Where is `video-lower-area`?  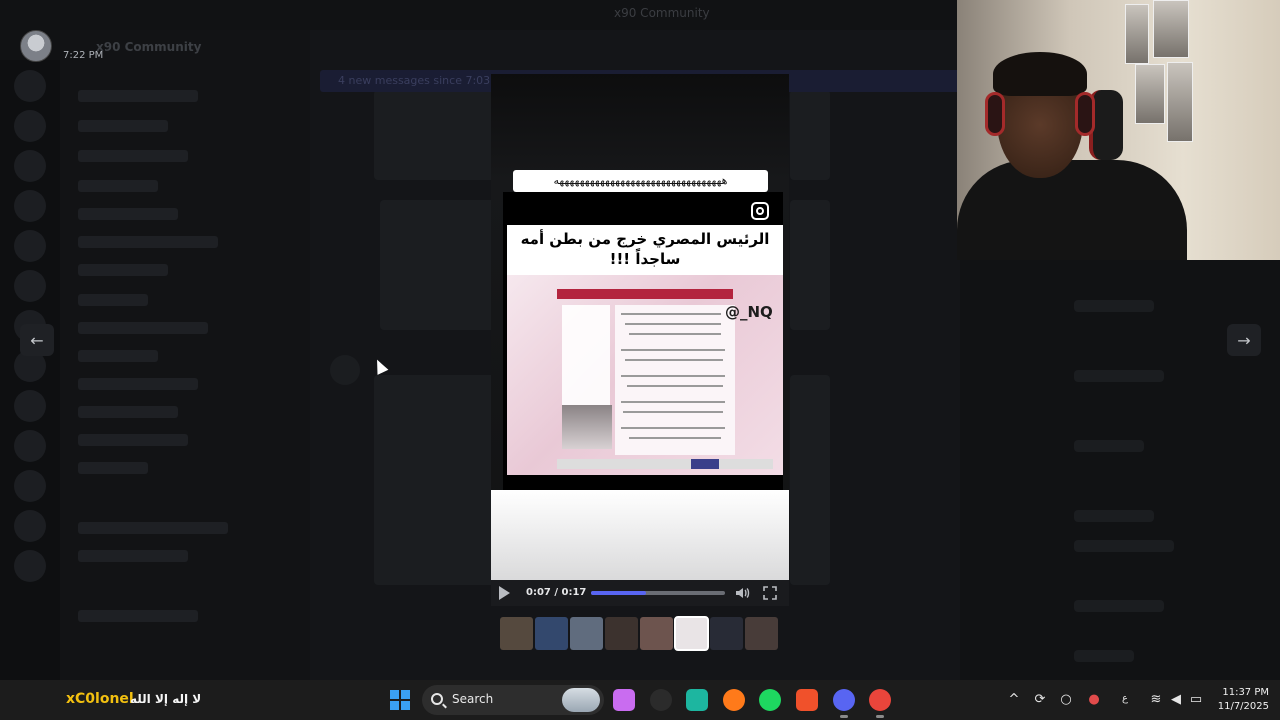
video-lower-area is located at coordinates (640, 536).